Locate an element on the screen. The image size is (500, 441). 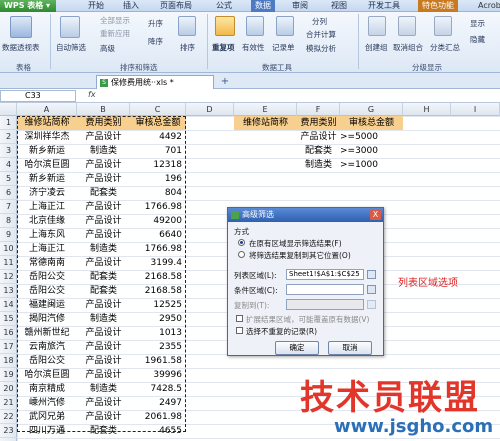
list-range-input: Sheet1!$A$1:$C$25 is located at coordinates (325, 274).